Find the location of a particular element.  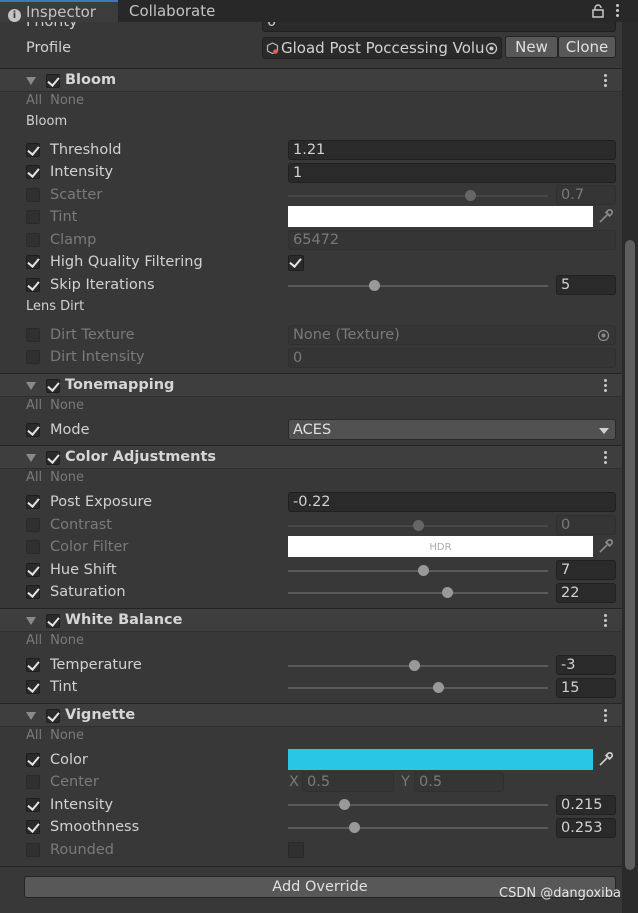

center-override-checkbox is located at coordinates (33, 782).